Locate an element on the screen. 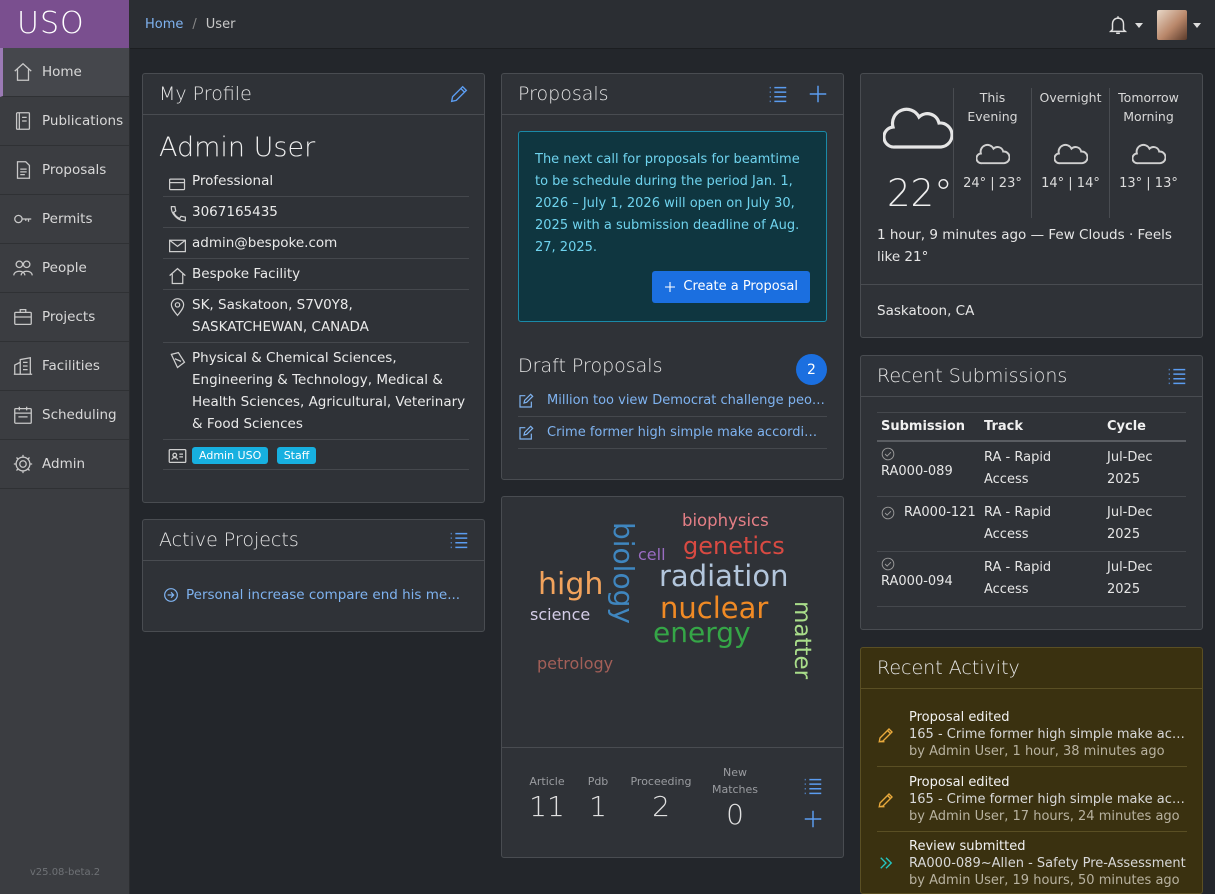 The image size is (1215, 894). recent-submissions-header: Recent Submissions is located at coordinates (1031, 376).